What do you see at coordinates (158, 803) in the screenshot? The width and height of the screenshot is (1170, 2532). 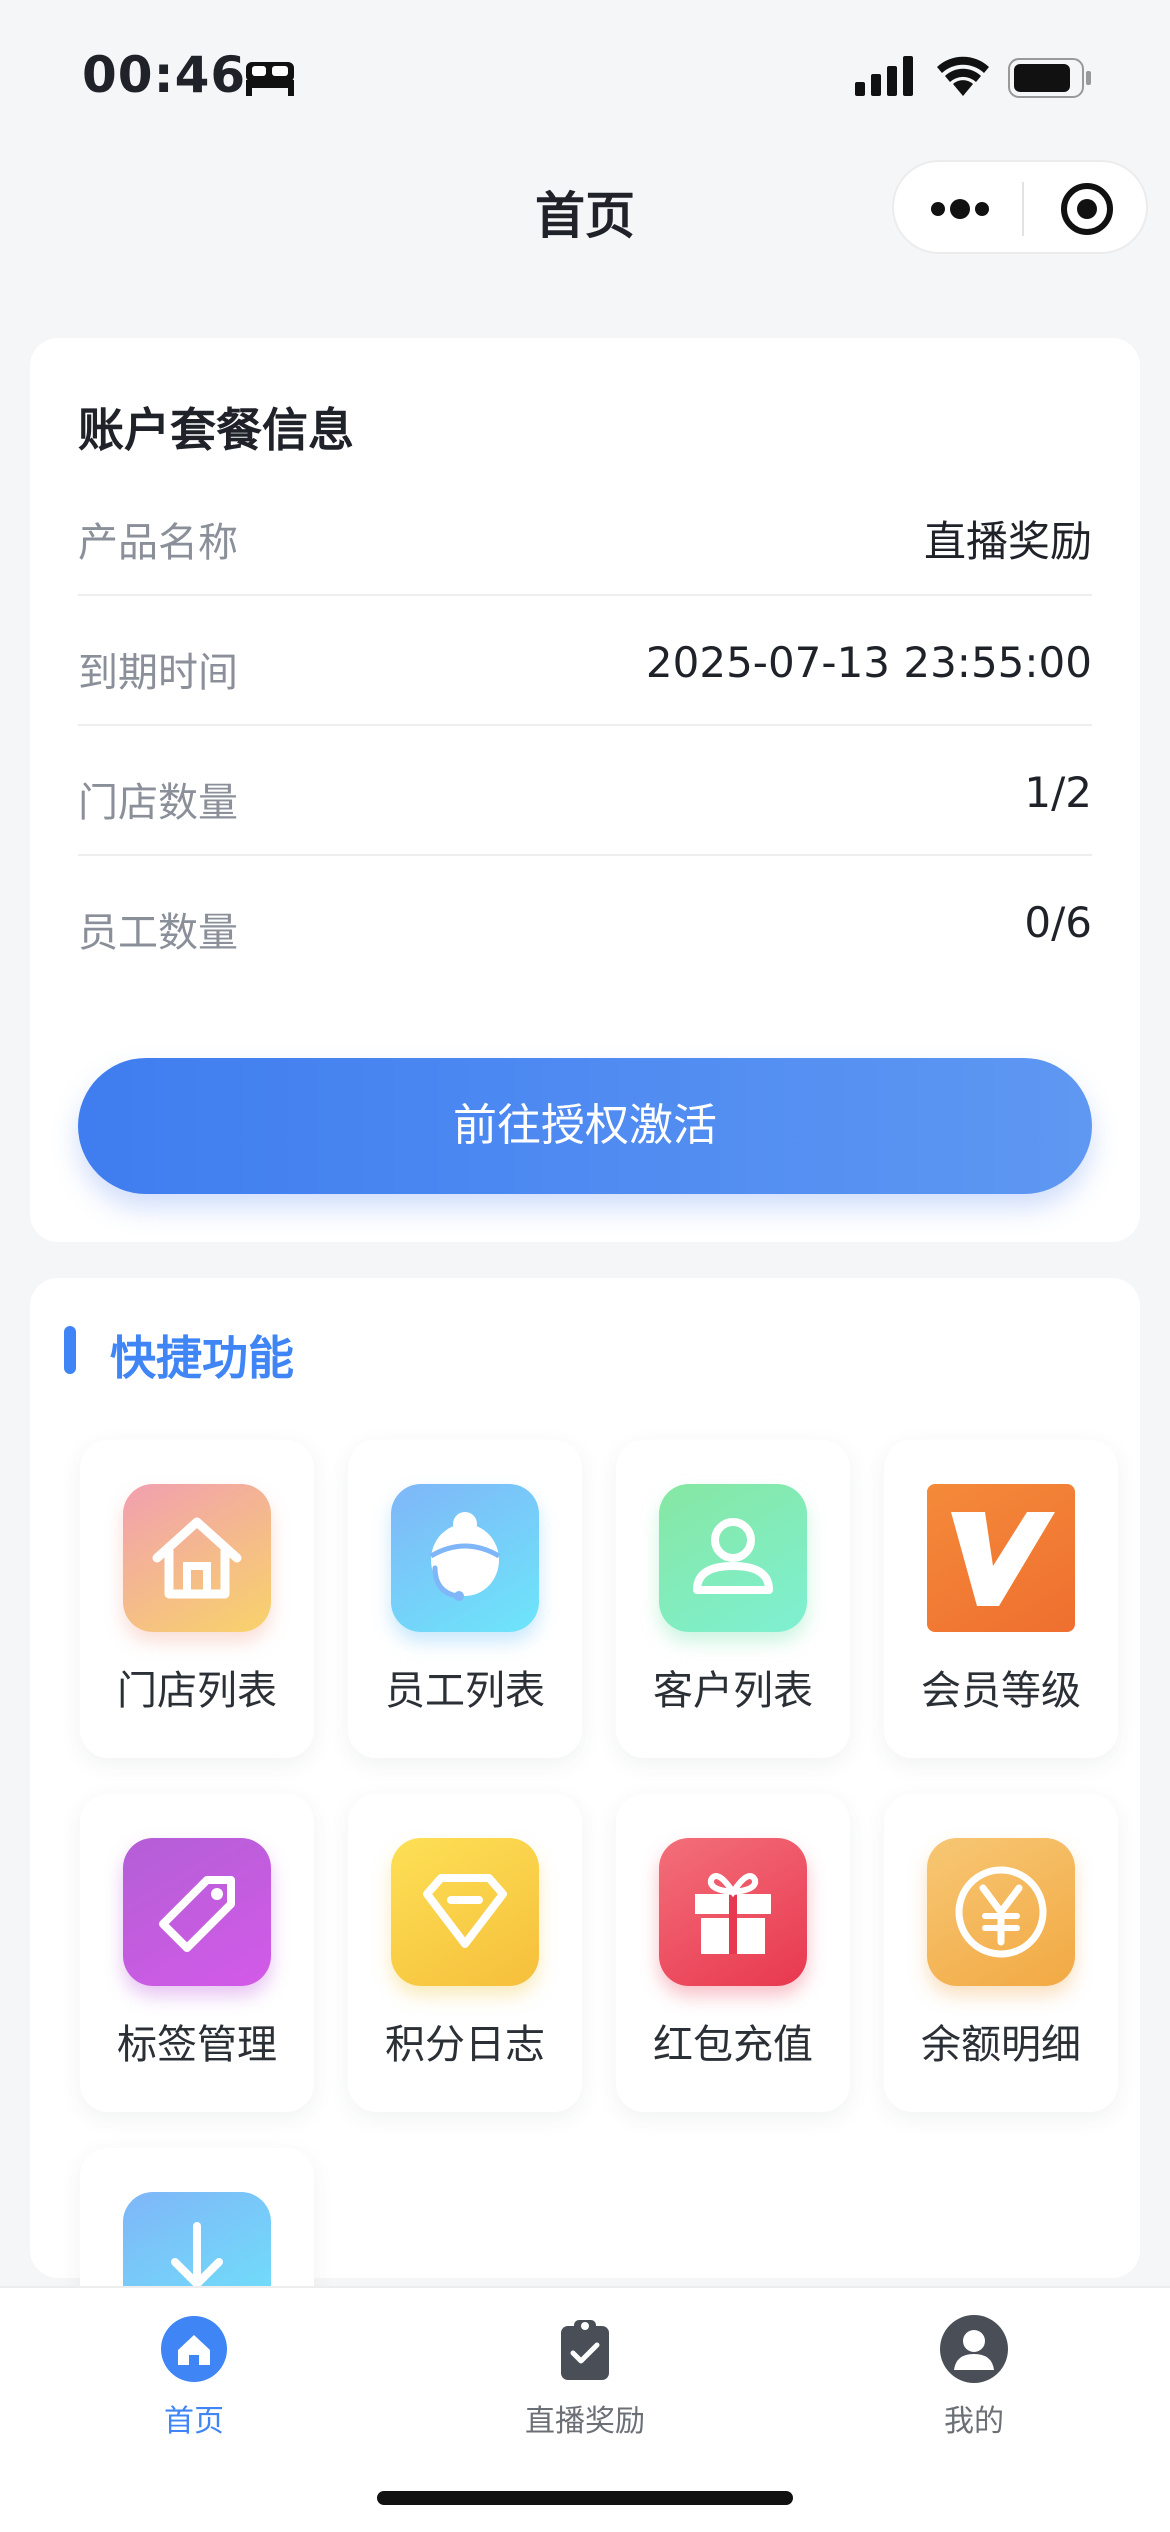 I see `info-label: 门店数量` at bounding box center [158, 803].